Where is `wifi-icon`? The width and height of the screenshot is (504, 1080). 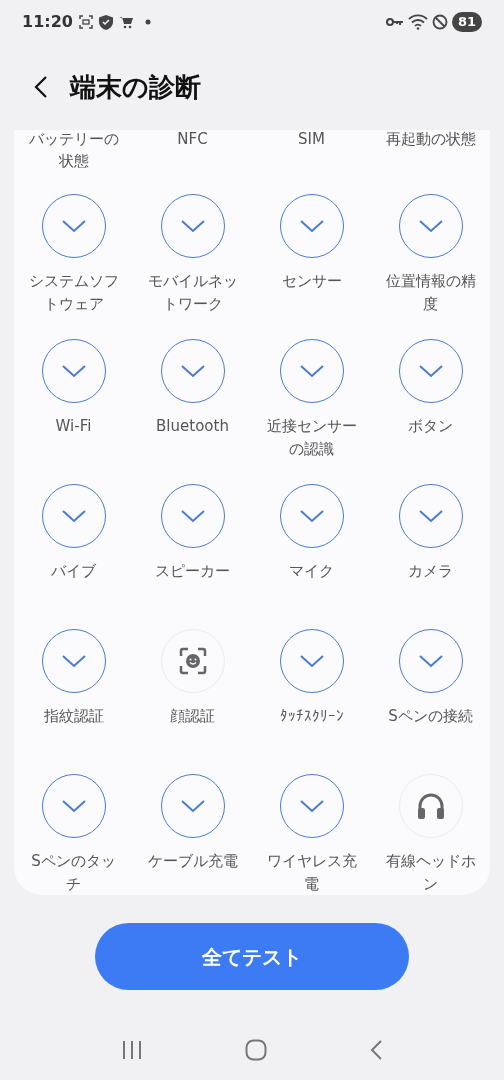 wifi-icon is located at coordinates (417, 22).